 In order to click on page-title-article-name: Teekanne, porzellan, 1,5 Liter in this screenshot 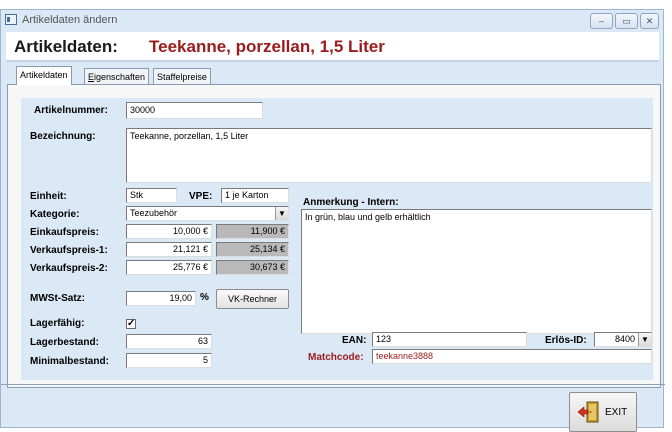, I will do `click(267, 46)`.